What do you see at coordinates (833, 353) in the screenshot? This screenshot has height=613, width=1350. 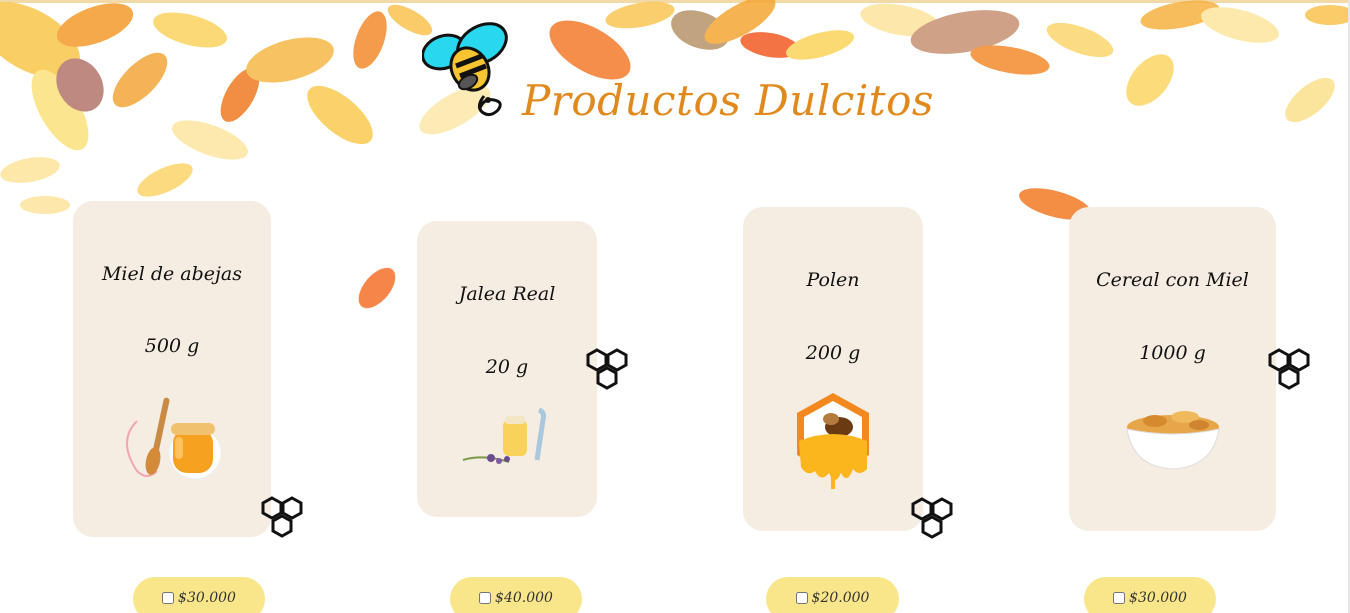 I see `product-weight: 200 g` at bounding box center [833, 353].